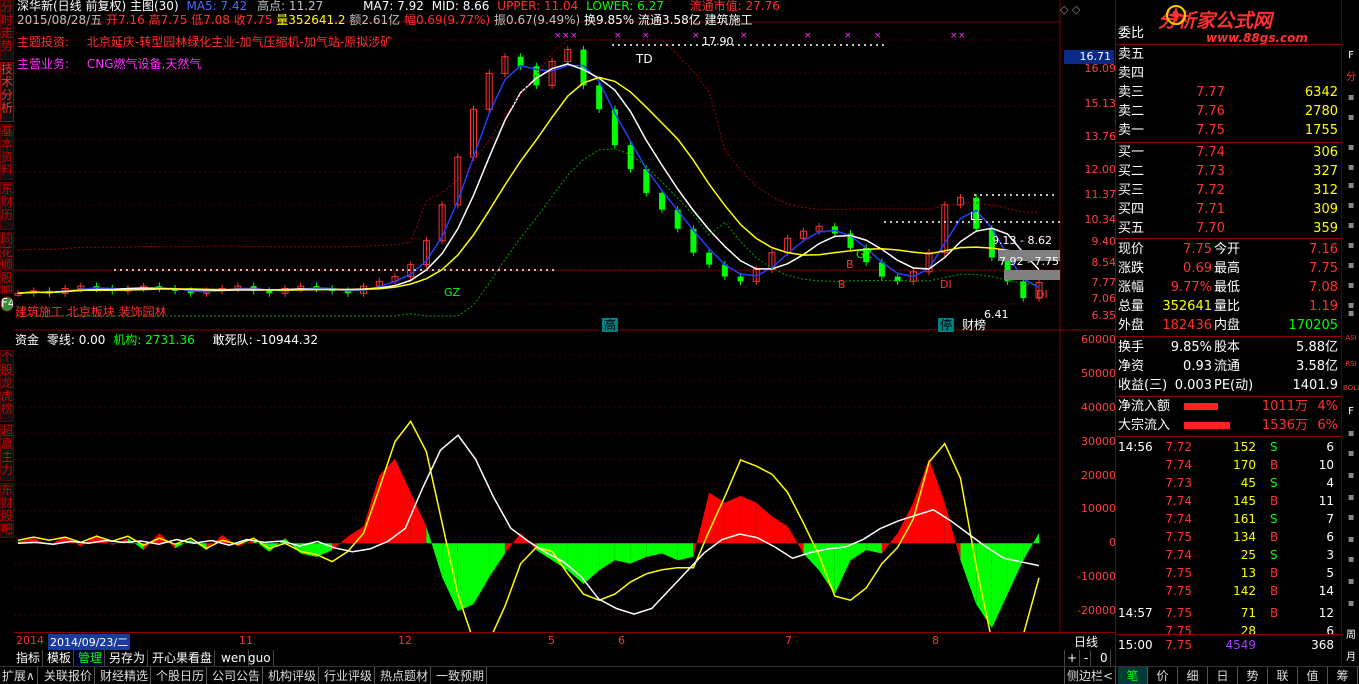  Describe the element at coordinates (7, 386) in the screenshot. I see `vtab-6: 个股龙虎榜` at that location.